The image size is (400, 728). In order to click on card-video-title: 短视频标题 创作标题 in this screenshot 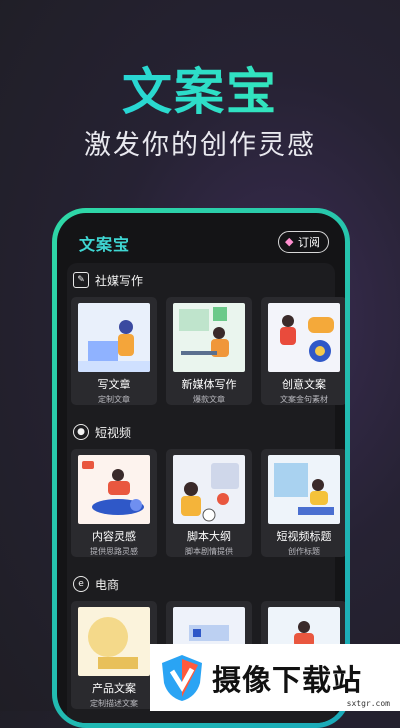, I will do `click(303, 503)`.